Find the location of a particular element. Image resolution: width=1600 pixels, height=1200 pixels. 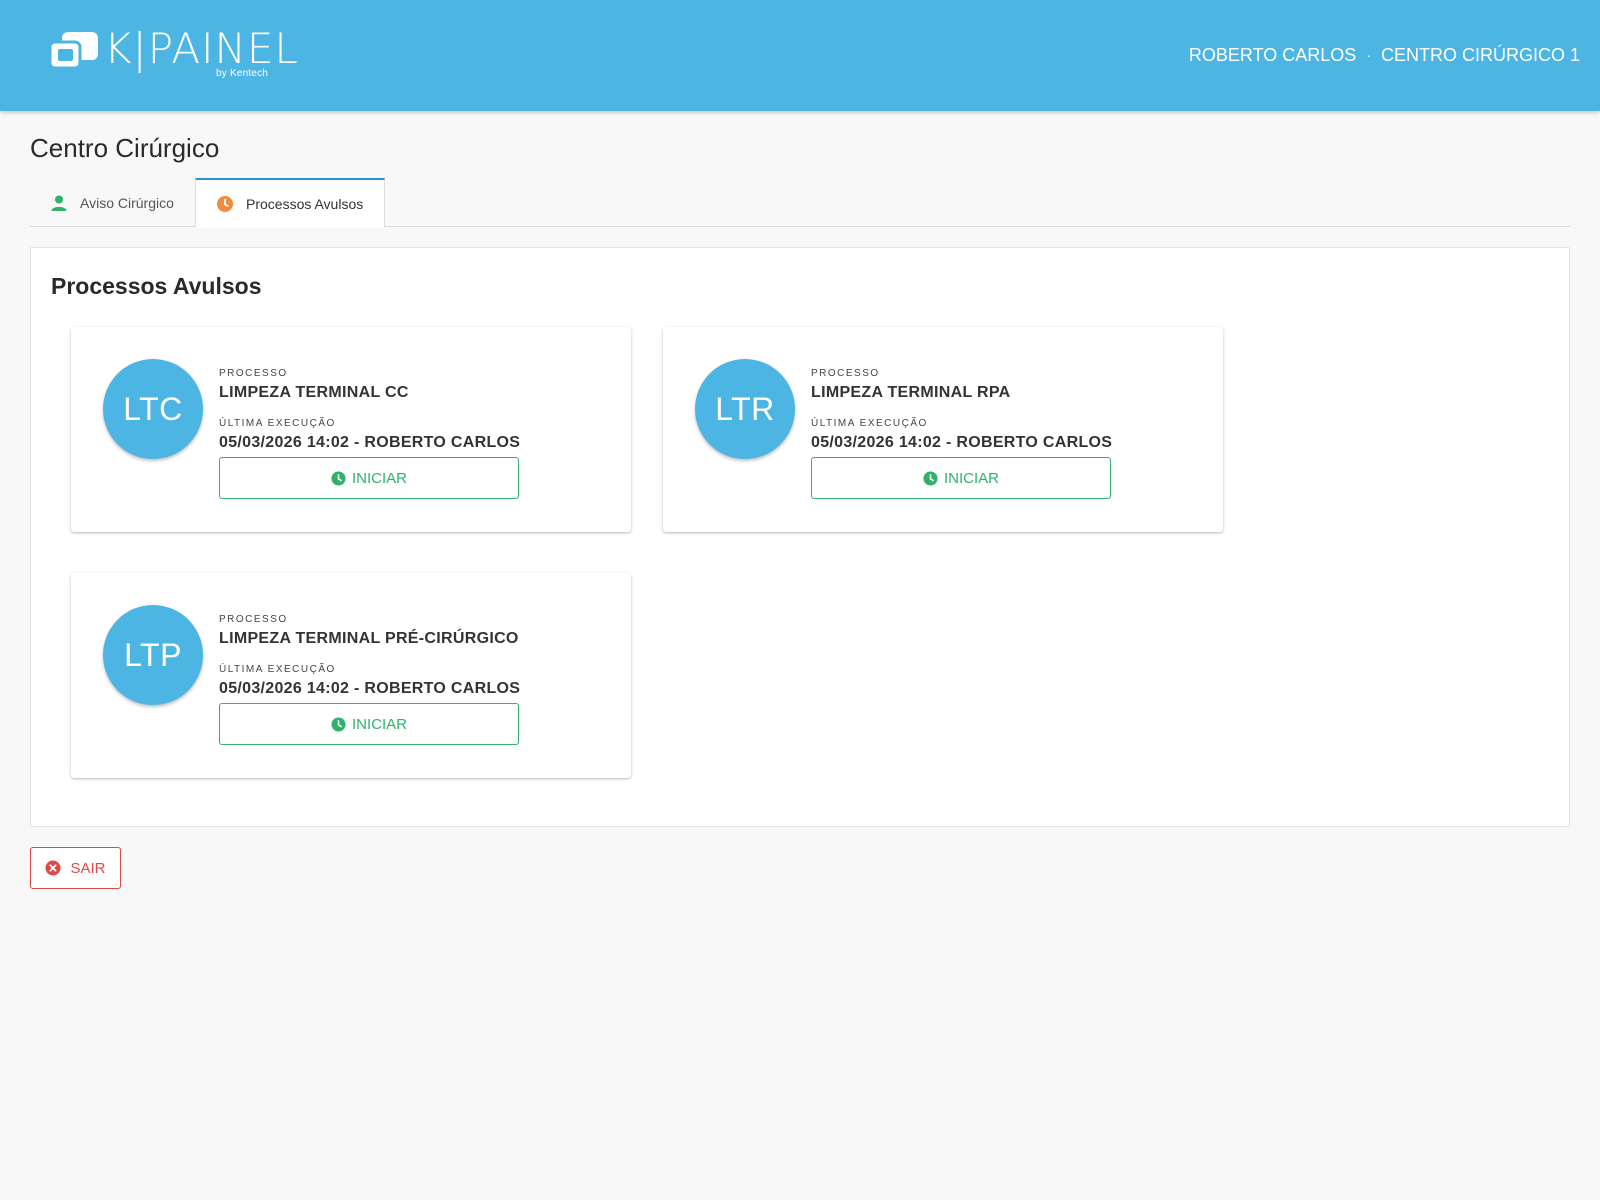

logo-text: K|PAINEL is located at coordinates (201, 48).